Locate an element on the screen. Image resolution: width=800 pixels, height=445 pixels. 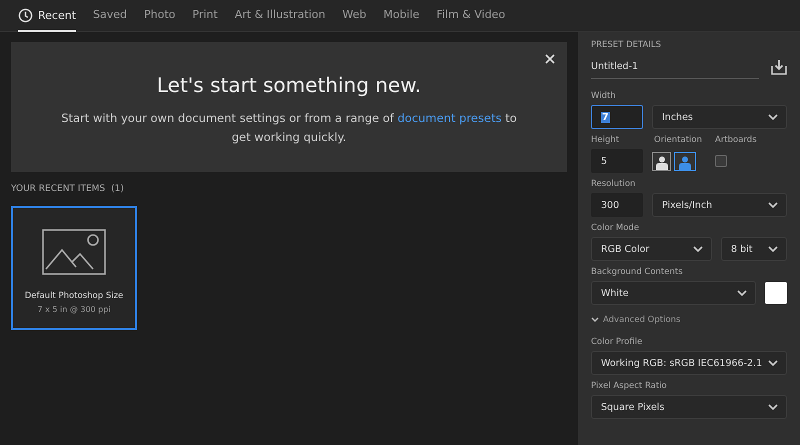
item-name: Default Photoshop Size is located at coordinates (74, 296).